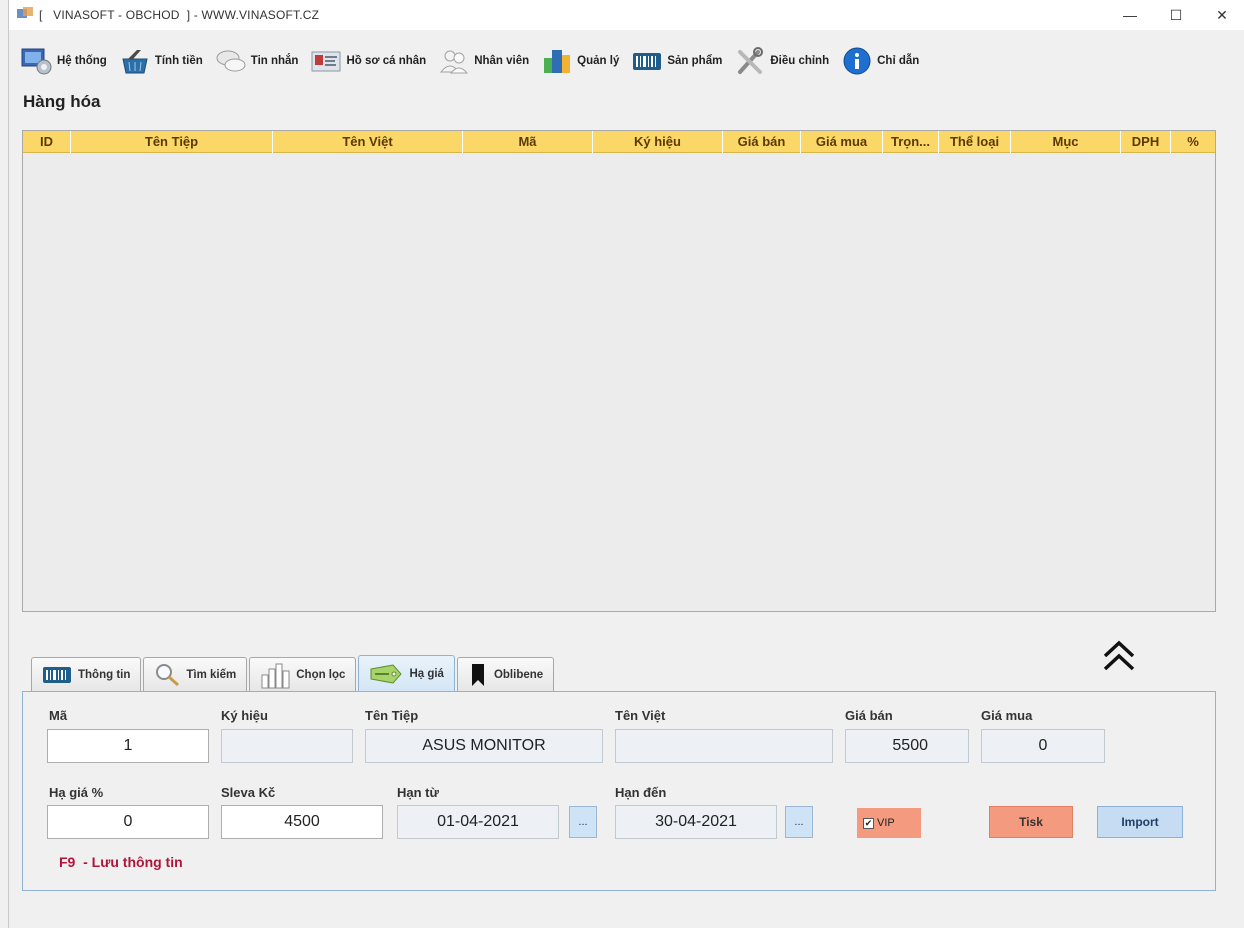  Describe the element at coordinates (82, 61) in the screenshot. I see `menu-label: Hệ thống` at that location.